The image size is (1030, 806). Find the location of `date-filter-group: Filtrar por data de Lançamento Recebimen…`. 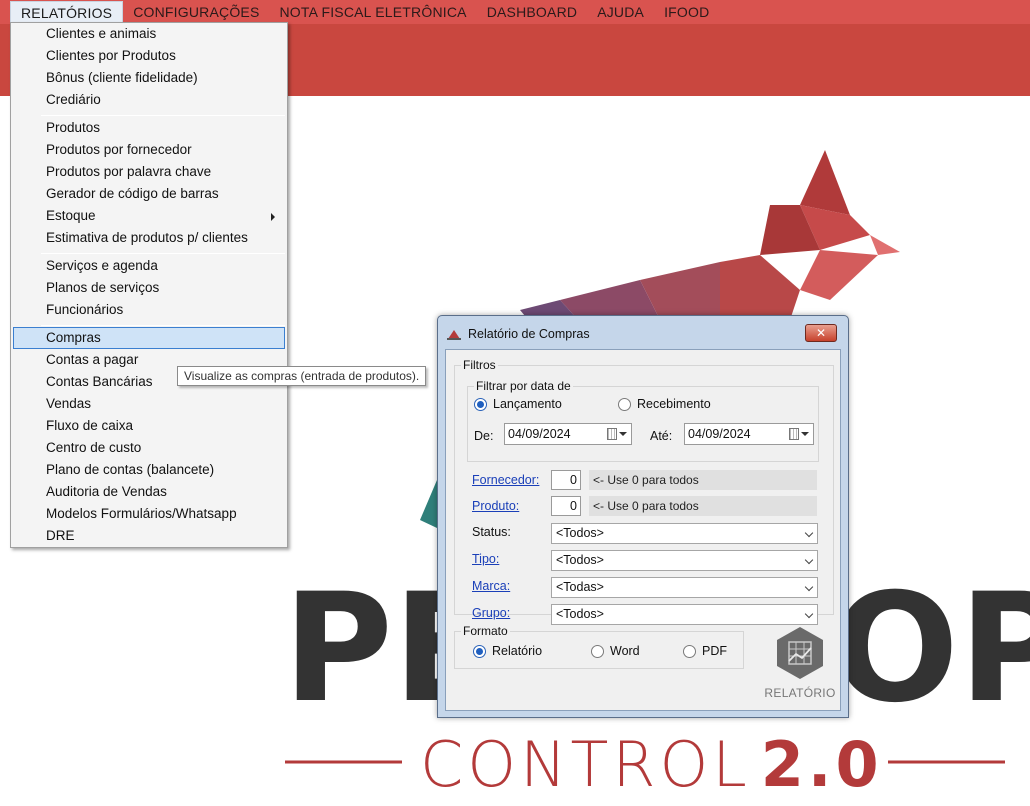

date-filter-group: Filtrar por data de Lançamento Recebimen… is located at coordinates (643, 420).